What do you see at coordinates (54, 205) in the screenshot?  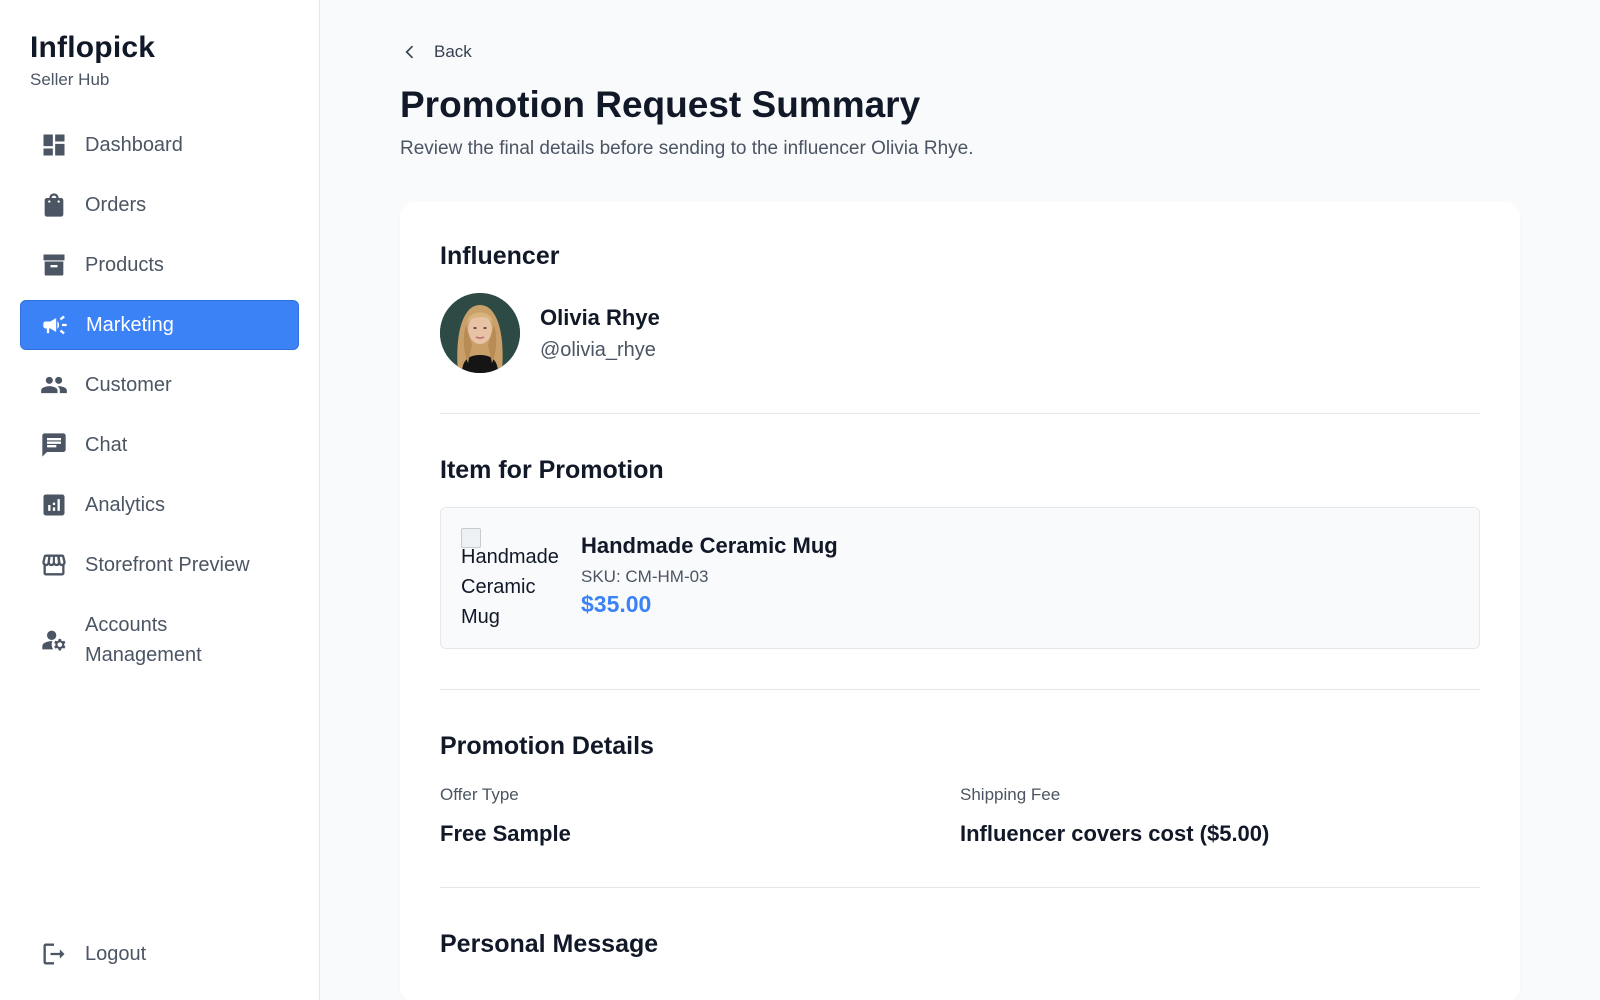 I see `shopping-bag-icon` at bounding box center [54, 205].